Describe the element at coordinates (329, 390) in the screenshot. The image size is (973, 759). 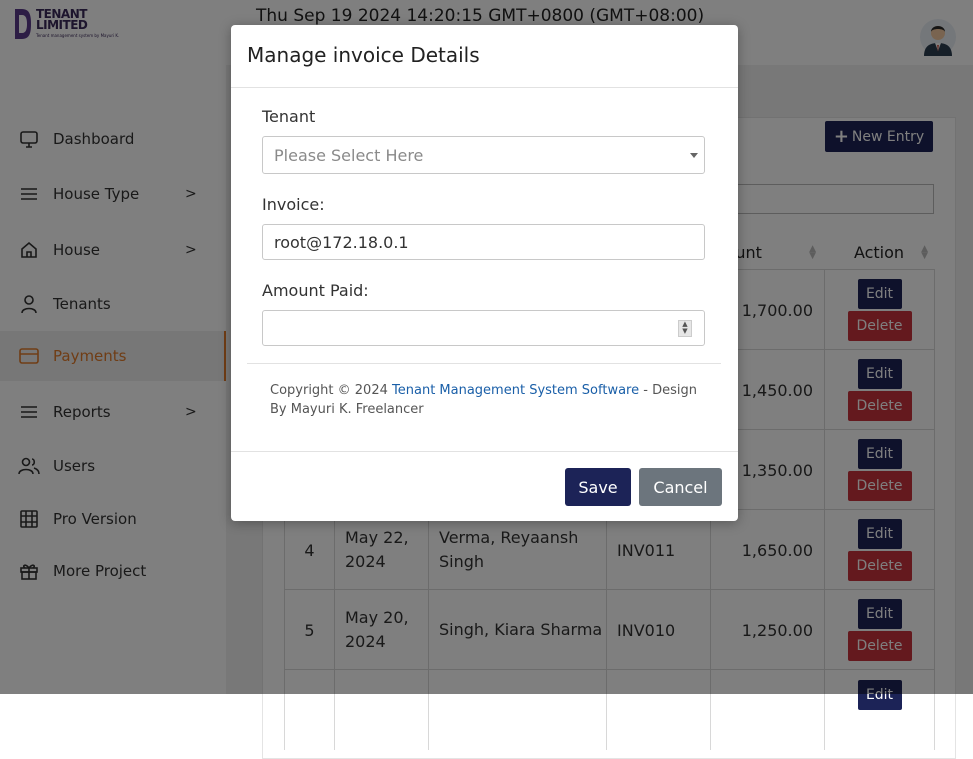
I see `copyright-prefix: Copyright © 2024` at that location.